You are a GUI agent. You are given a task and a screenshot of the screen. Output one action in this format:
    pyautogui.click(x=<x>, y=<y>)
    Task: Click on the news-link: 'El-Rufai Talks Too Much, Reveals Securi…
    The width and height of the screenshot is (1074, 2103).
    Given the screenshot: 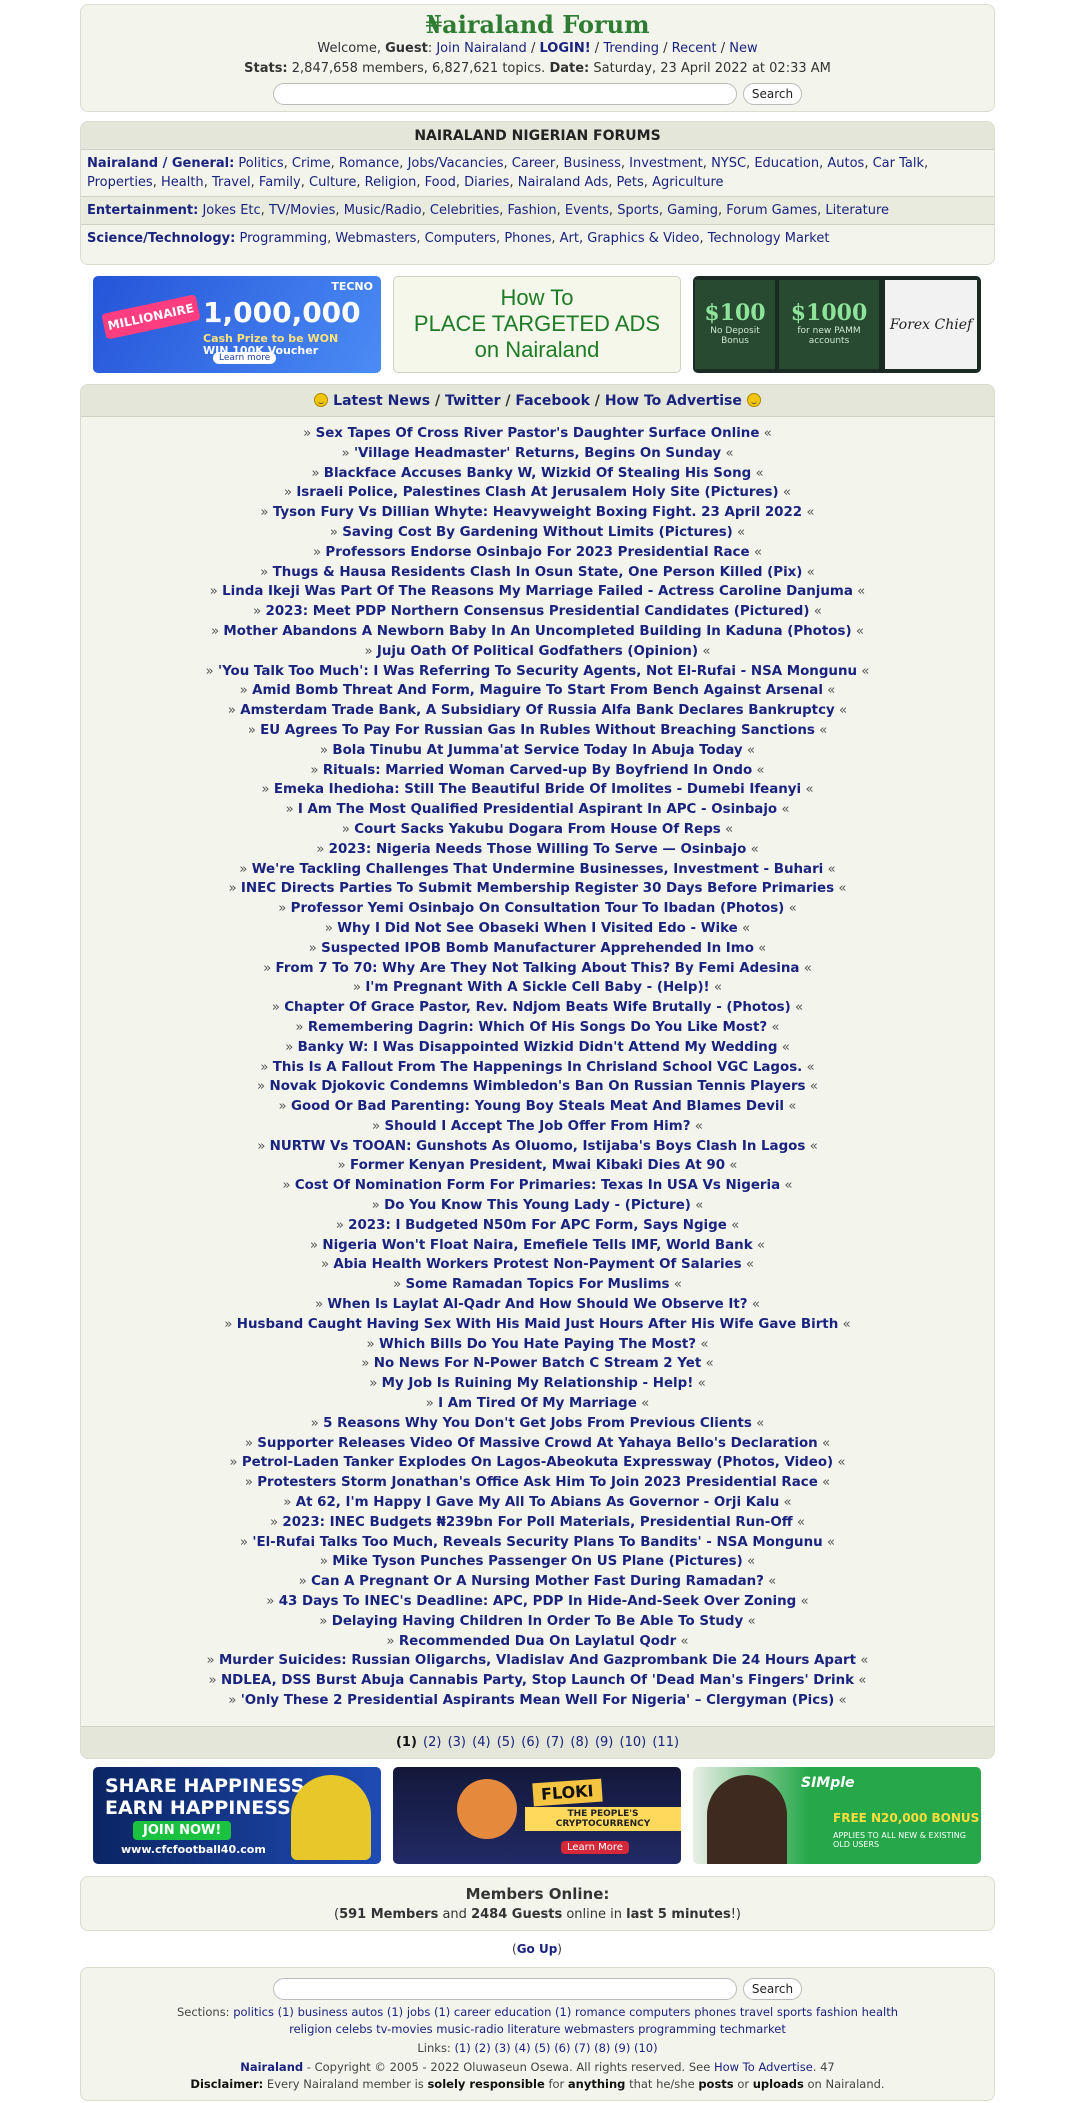 What is the action you would take?
    pyautogui.click(x=537, y=1542)
    